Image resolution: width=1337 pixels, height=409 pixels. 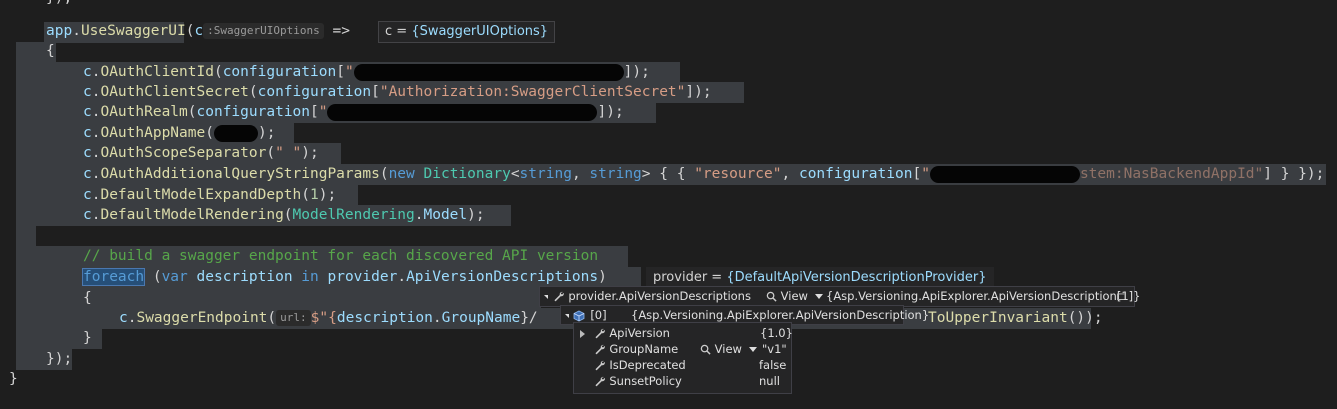 What do you see at coordinates (445, 215) in the screenshot?
I see `code-token: Model` at bounding box center [445, 215].